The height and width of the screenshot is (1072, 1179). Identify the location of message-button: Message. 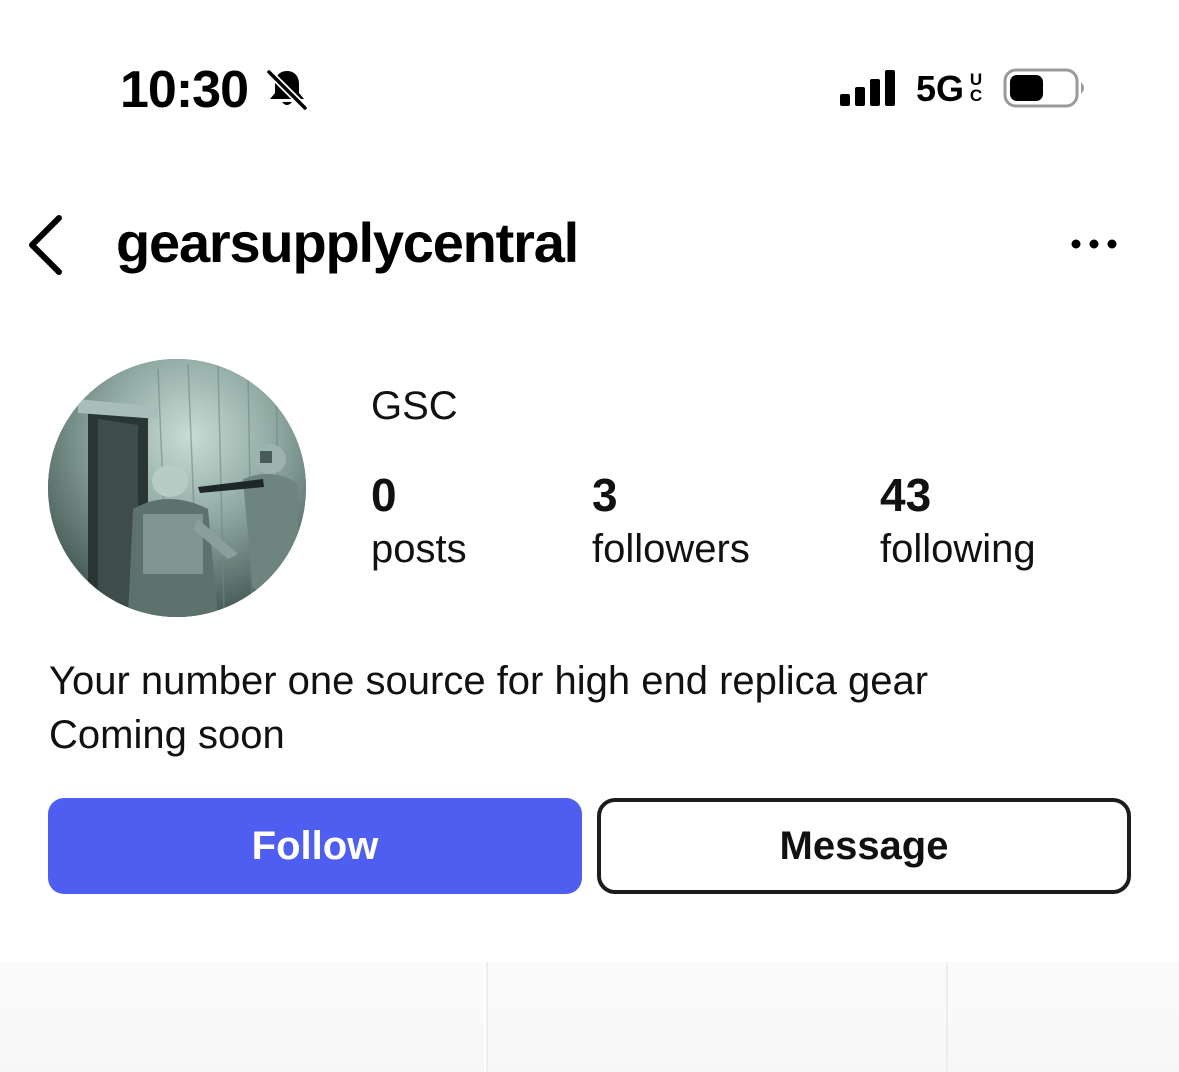
(864, 846).